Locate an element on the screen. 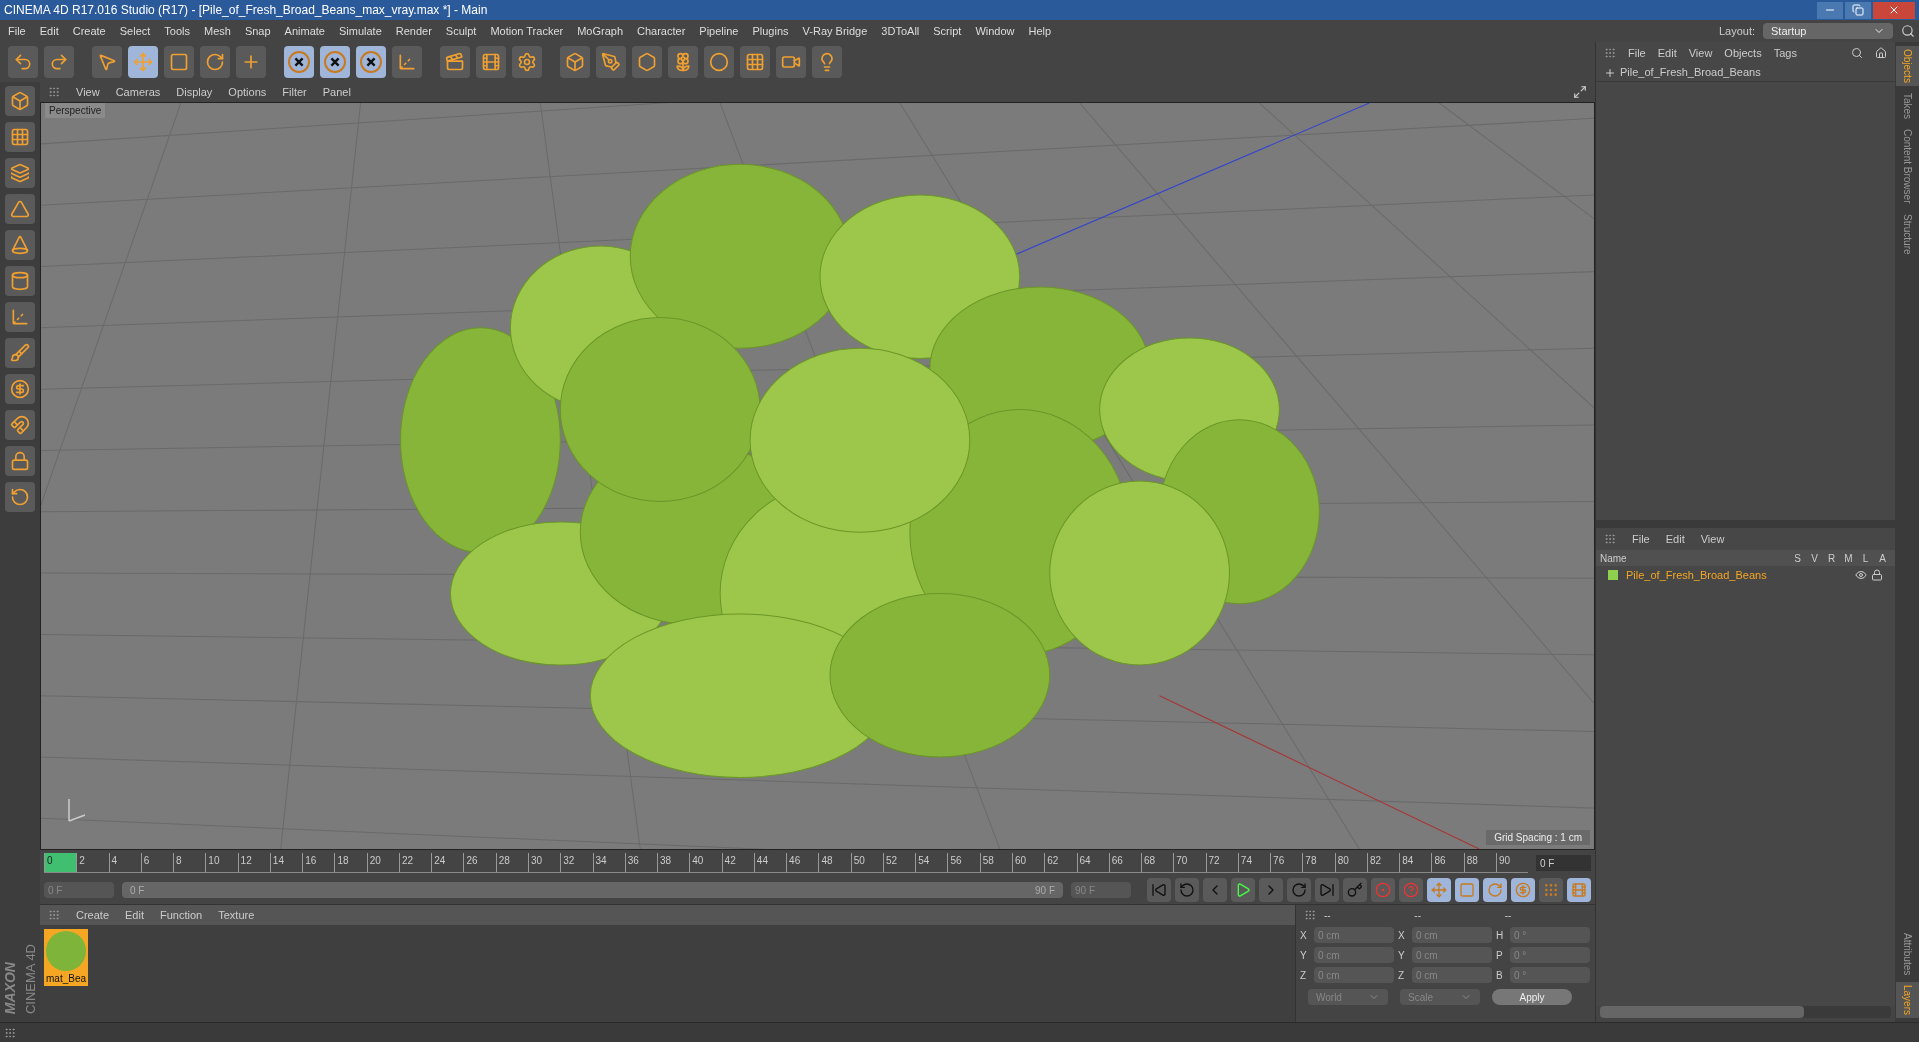  viewport-menu-item: Display is located at coordinates (194, 92).